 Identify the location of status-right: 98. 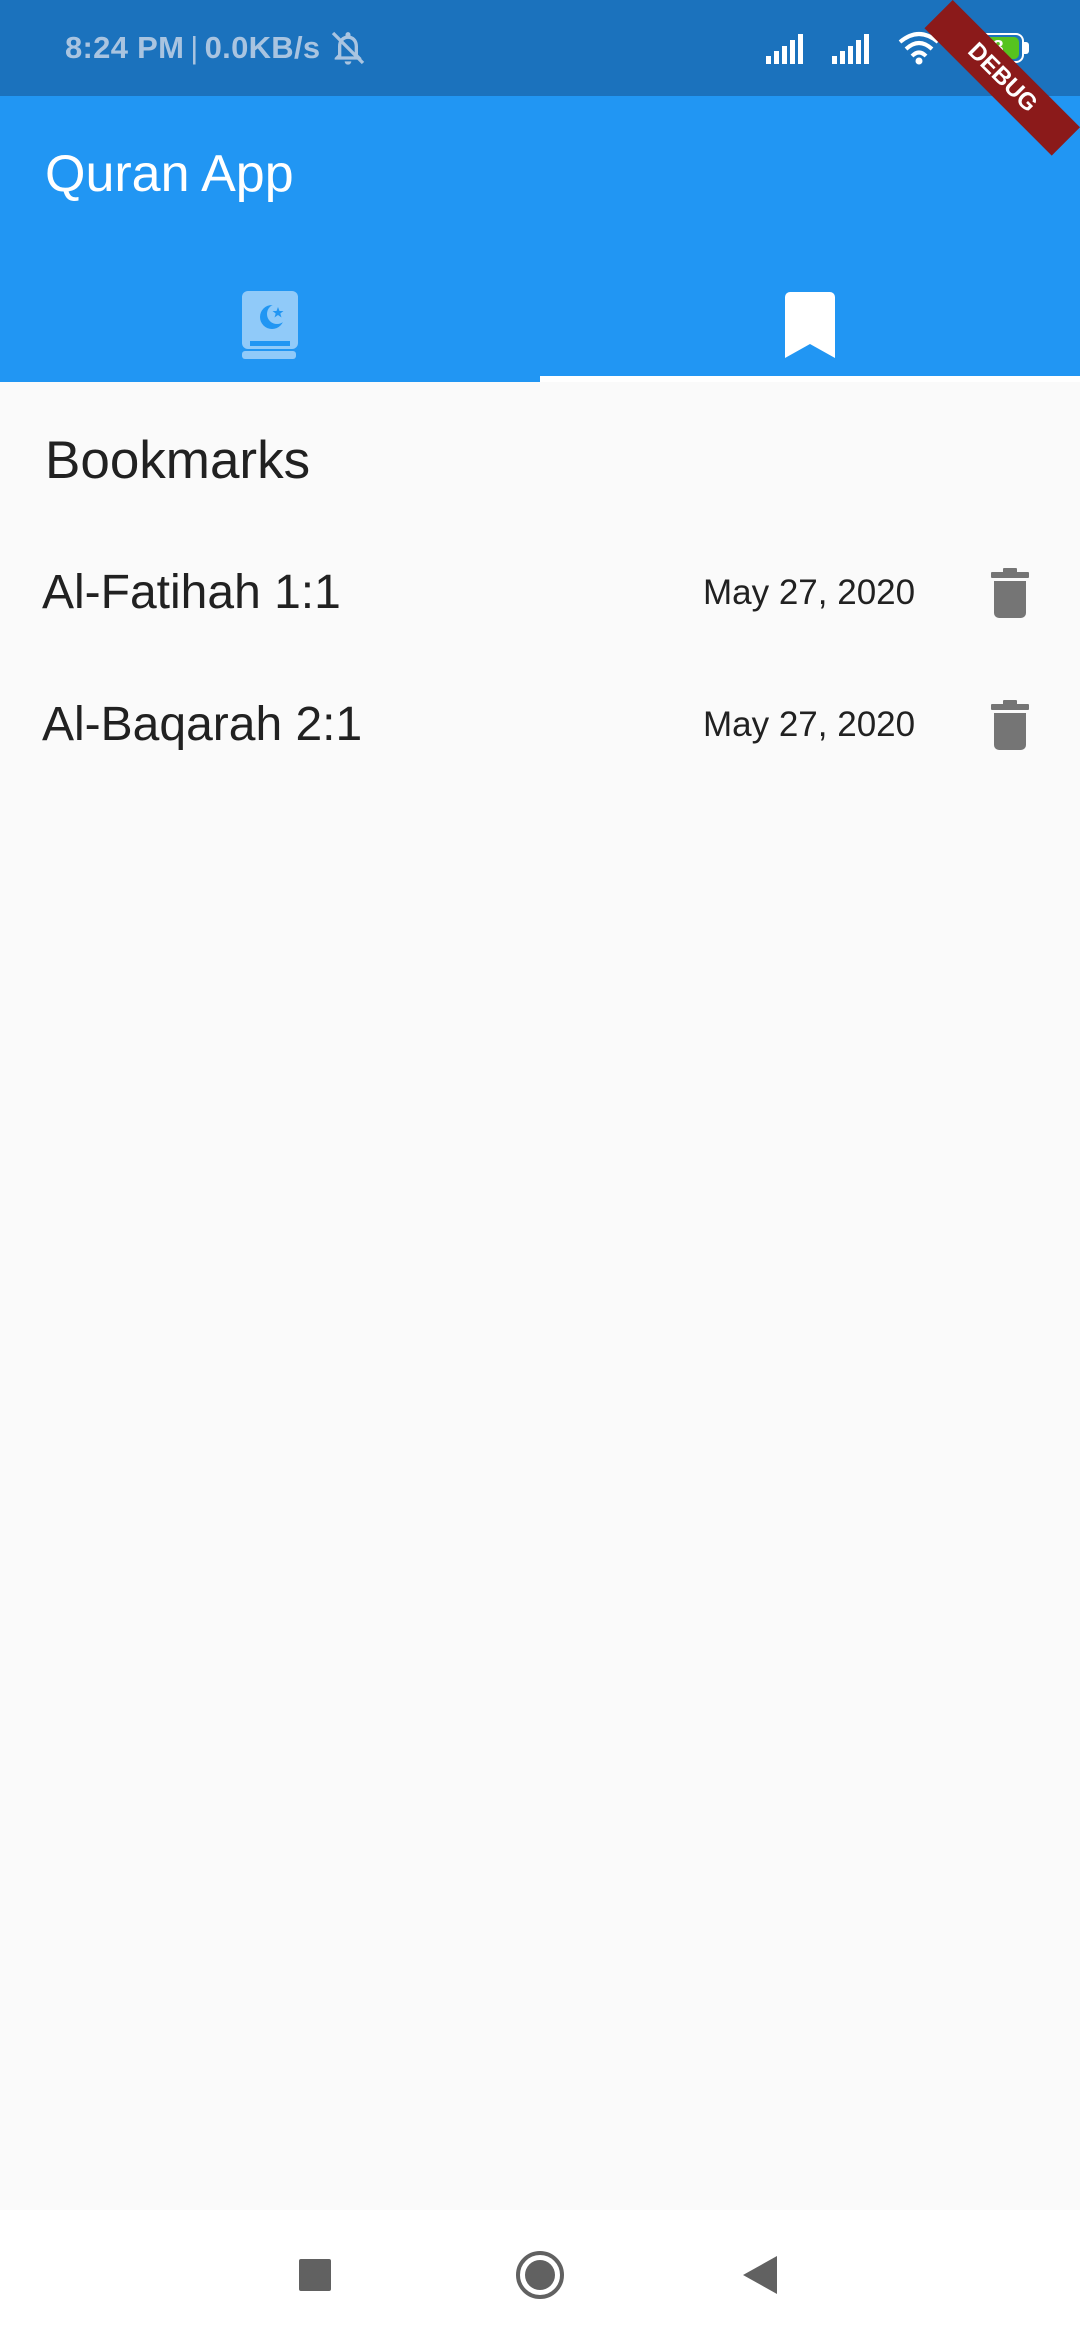
(898, 48).